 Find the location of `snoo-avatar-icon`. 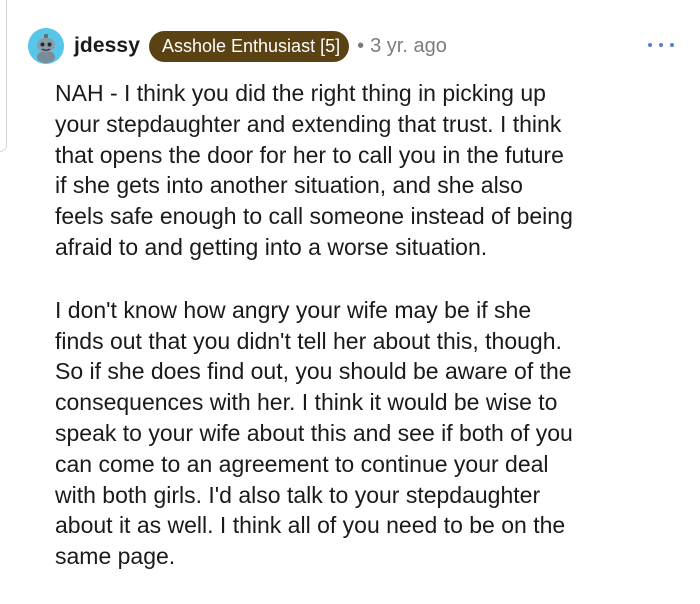

snoo-avatar-icon is located at coordinates (46, 46).